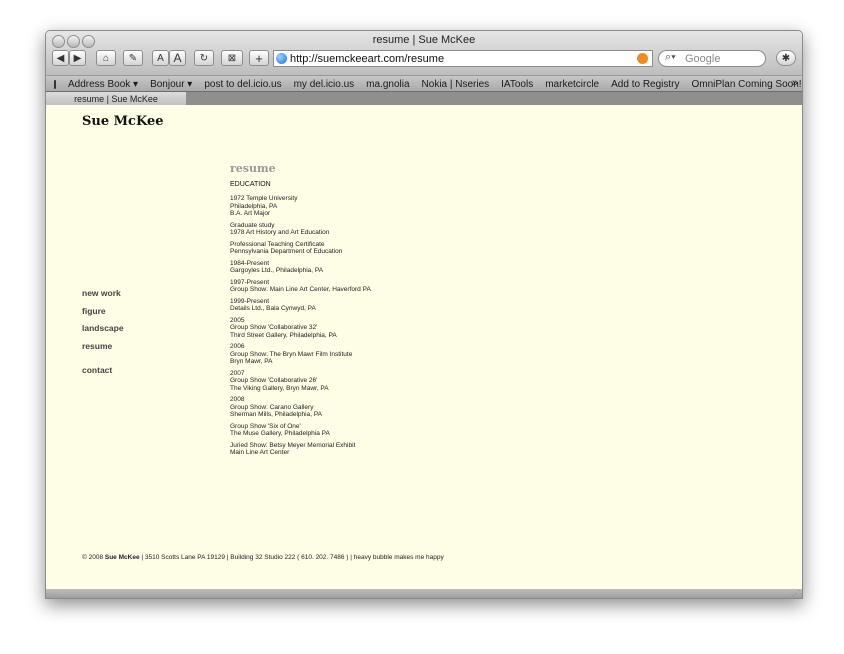 Image resolution: width=844 pixels, height=654 pixels. I want to click on edit-bookmarks-button: ✎, so click(133, 58).